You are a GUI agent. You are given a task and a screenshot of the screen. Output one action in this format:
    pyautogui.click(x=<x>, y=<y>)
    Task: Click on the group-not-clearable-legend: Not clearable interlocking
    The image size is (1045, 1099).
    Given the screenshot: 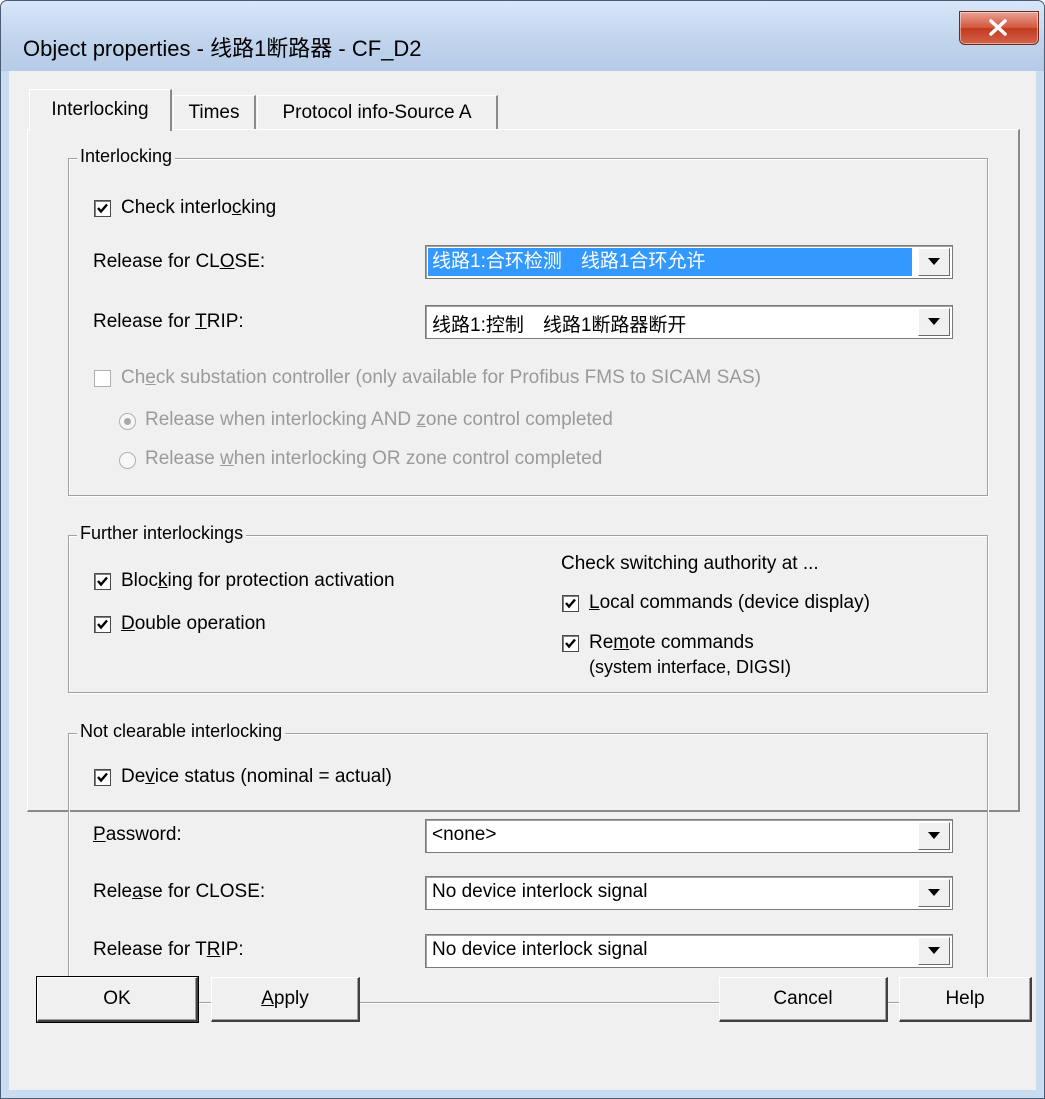 What is the action you would take?
    pyautogui.click(x=181, y=731)
    